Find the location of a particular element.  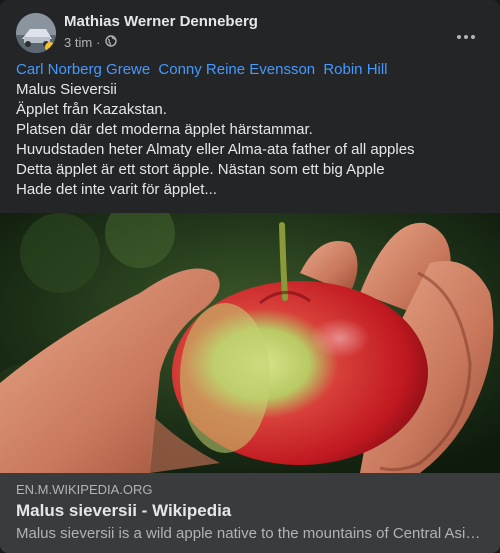

tag-link: Robin Hill is located at coordinates (355, 69).